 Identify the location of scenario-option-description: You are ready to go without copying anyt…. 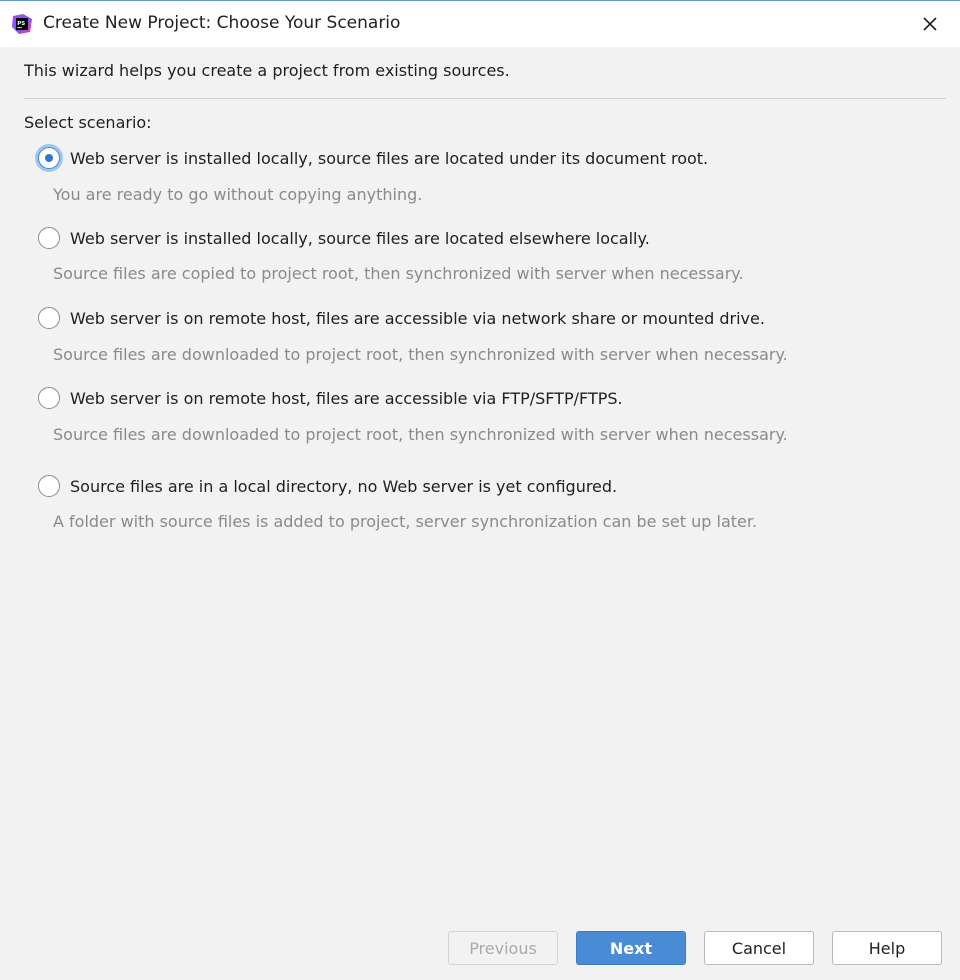
(238, 194).